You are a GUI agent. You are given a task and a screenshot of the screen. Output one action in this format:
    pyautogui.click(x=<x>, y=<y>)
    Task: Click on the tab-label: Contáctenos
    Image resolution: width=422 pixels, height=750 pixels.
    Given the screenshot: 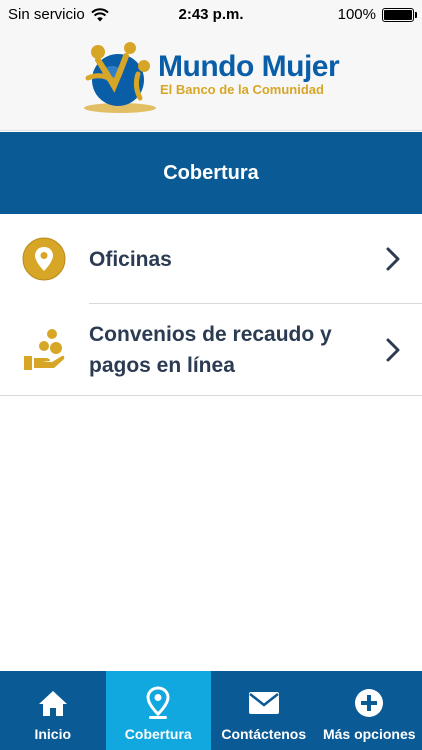 What is the action you would take?
    pyautogui.click(x=264, y=734)
    